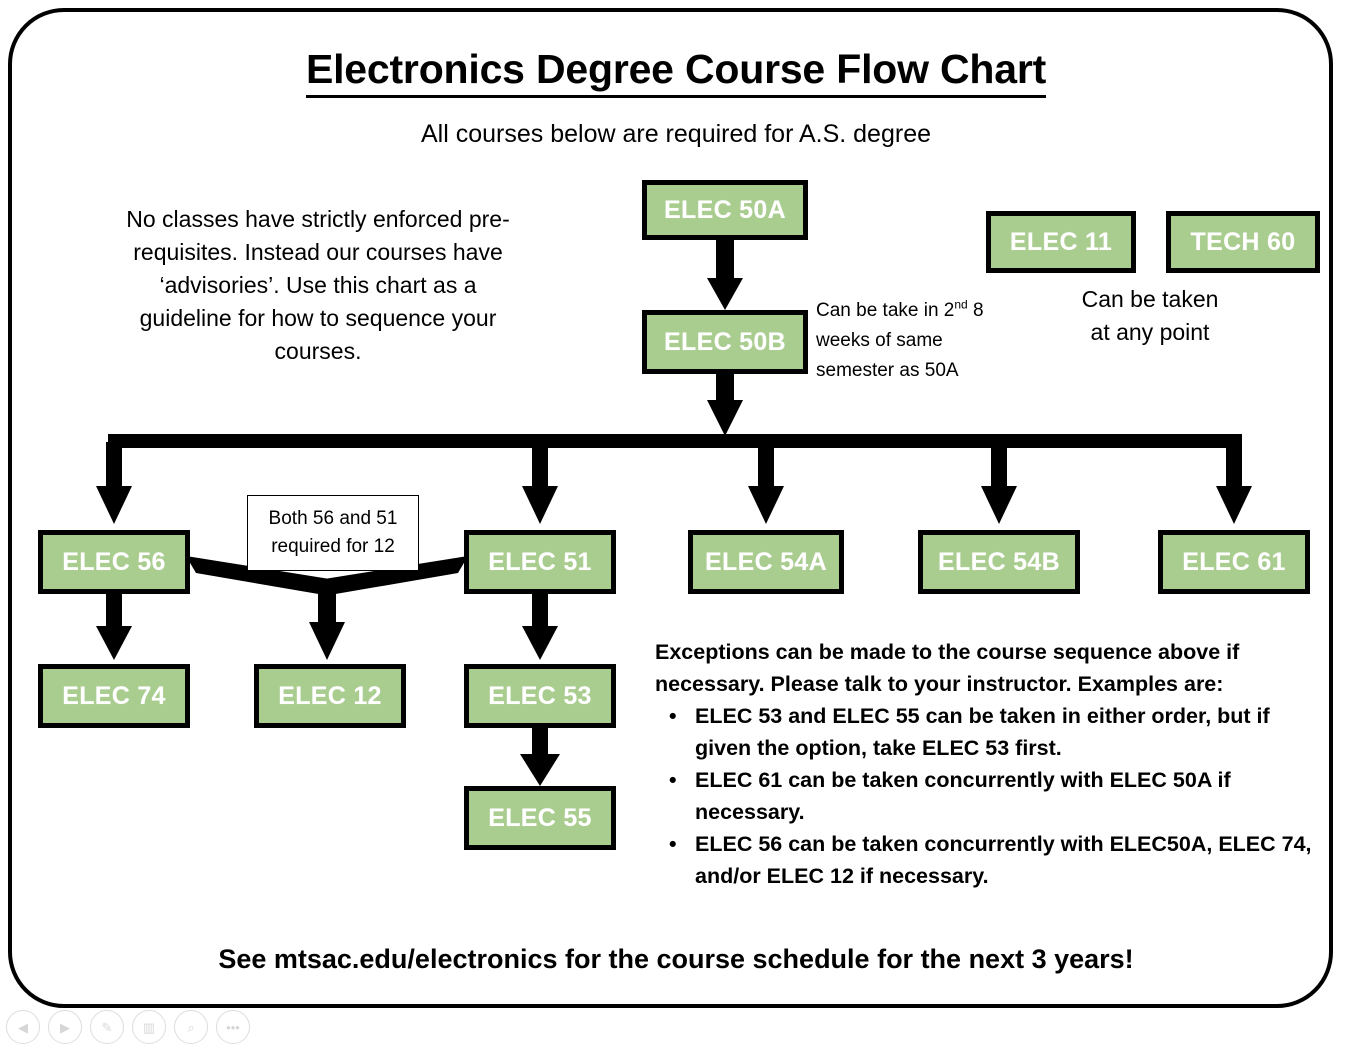 The width and height of the screenshot is (1352, 1046). I want to click on course-box-elec-50a: ELEC 50A, so click(725, 210).